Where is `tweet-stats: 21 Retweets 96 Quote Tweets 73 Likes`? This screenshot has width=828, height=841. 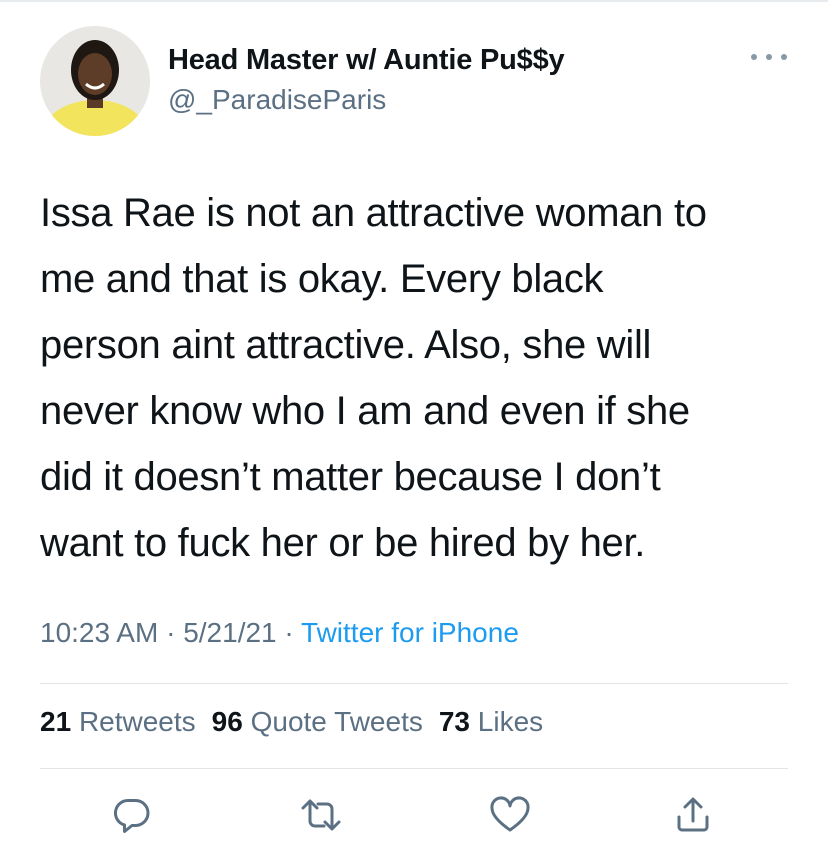
tweet-stats: 21 Retweets 96 Quote Tweets 73 Likes is located at coordinates (291, 722).